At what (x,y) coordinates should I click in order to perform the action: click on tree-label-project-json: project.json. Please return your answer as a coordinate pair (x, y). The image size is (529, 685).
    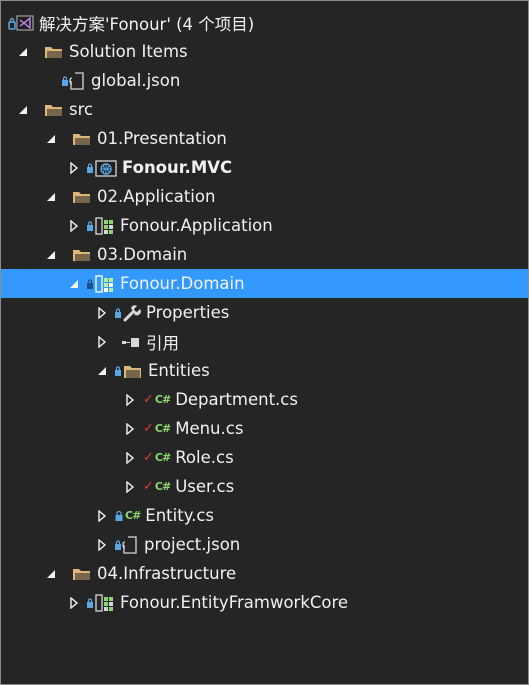
    Looking at the image, I should click on (192, 544).